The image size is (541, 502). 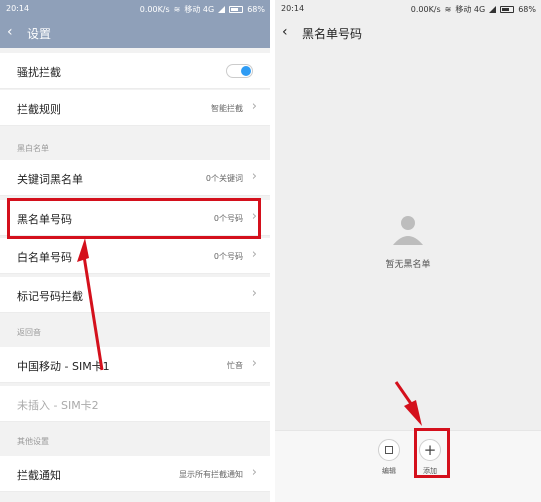 What do you see at coordinates (50, 296) in the screenshot?
I see `row-label: 标记号码拦截` at bounding box center [50, 296].